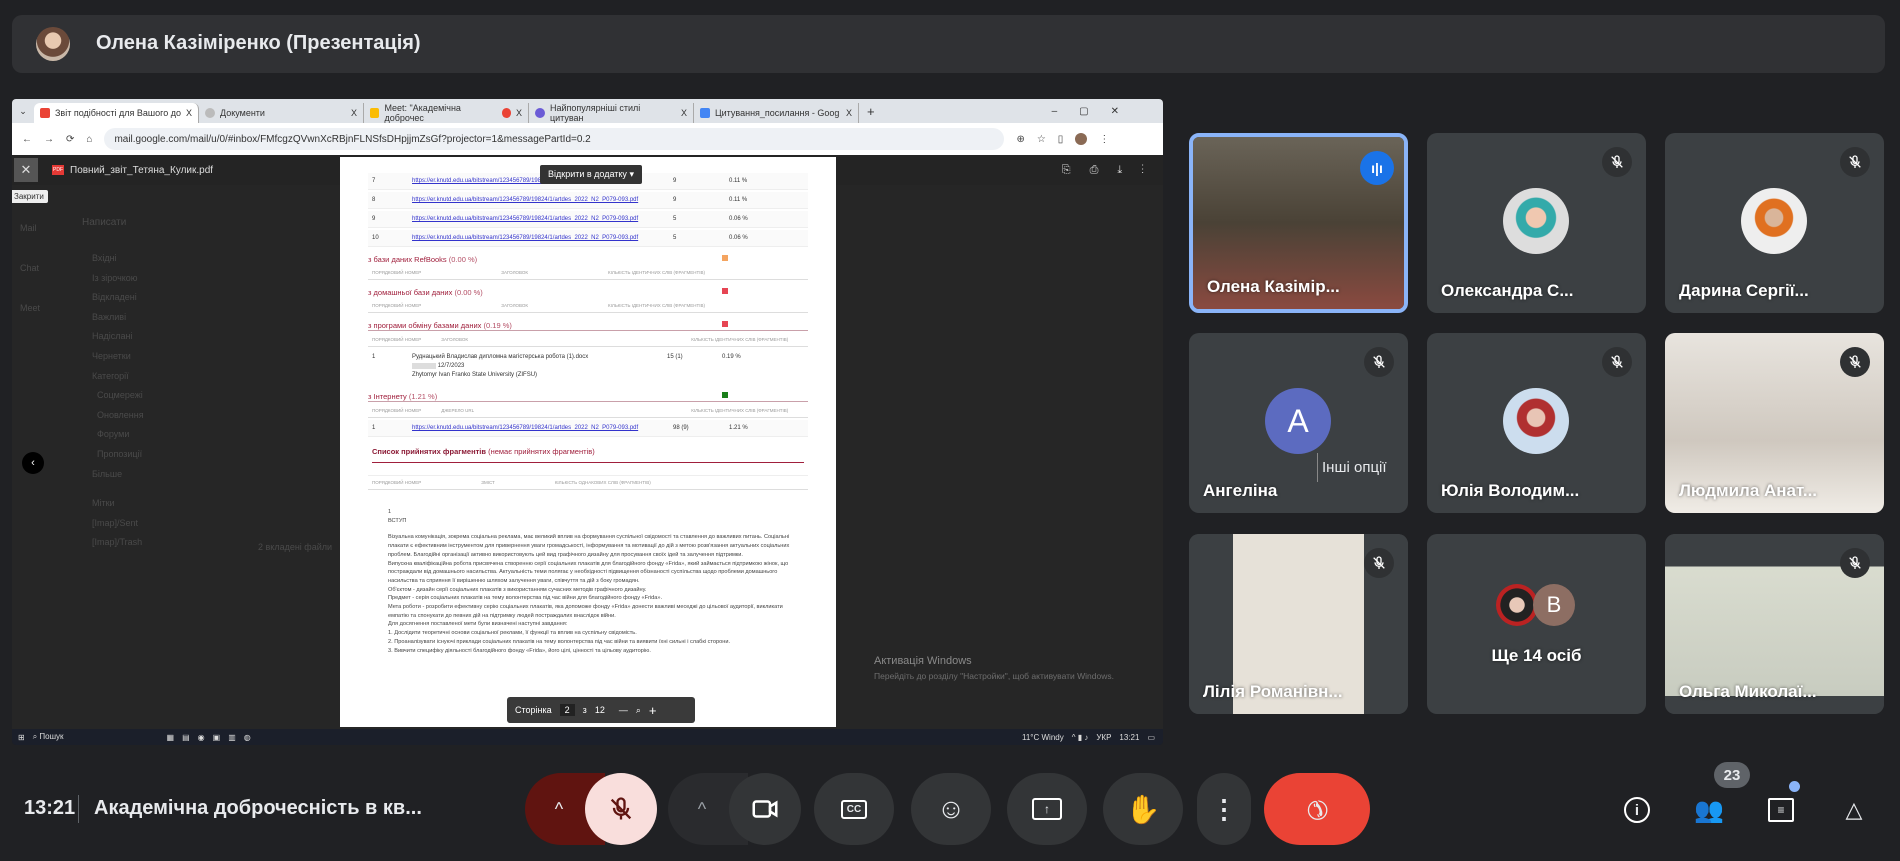  Describe the element at coordinates (871, 111) in the screenshot. I see `new-tab-button: +` at that location.